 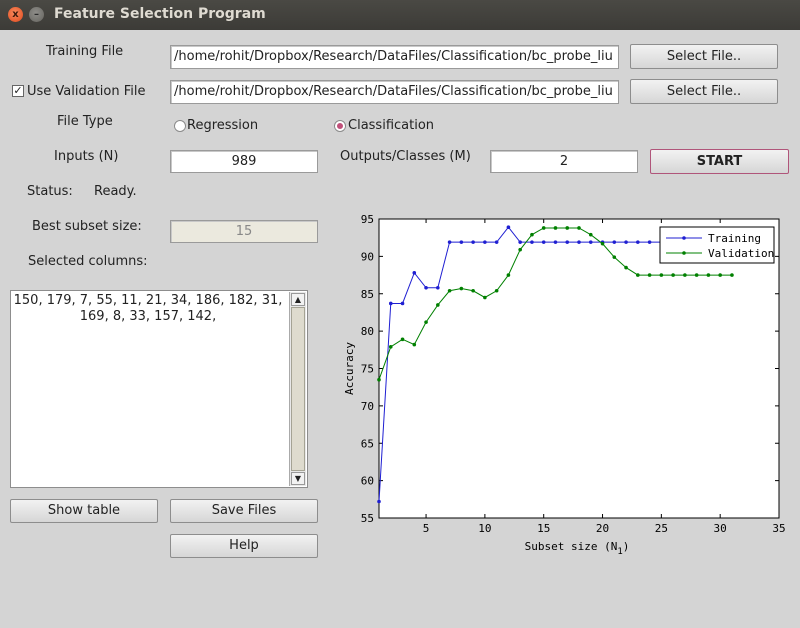 I want to click on x-tick-label: 10, so click(x=484, y=528).